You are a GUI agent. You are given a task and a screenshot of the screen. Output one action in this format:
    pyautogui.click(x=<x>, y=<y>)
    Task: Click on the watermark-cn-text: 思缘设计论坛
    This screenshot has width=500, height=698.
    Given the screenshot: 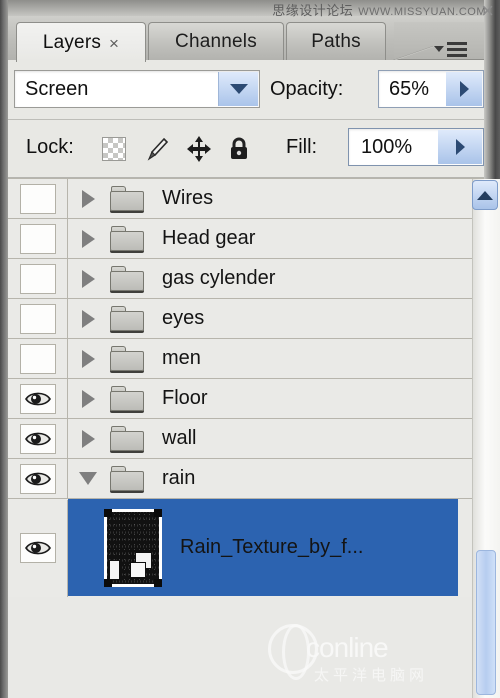 What is the action you would take?
    pyautogui.click(x=313, y=10)
    